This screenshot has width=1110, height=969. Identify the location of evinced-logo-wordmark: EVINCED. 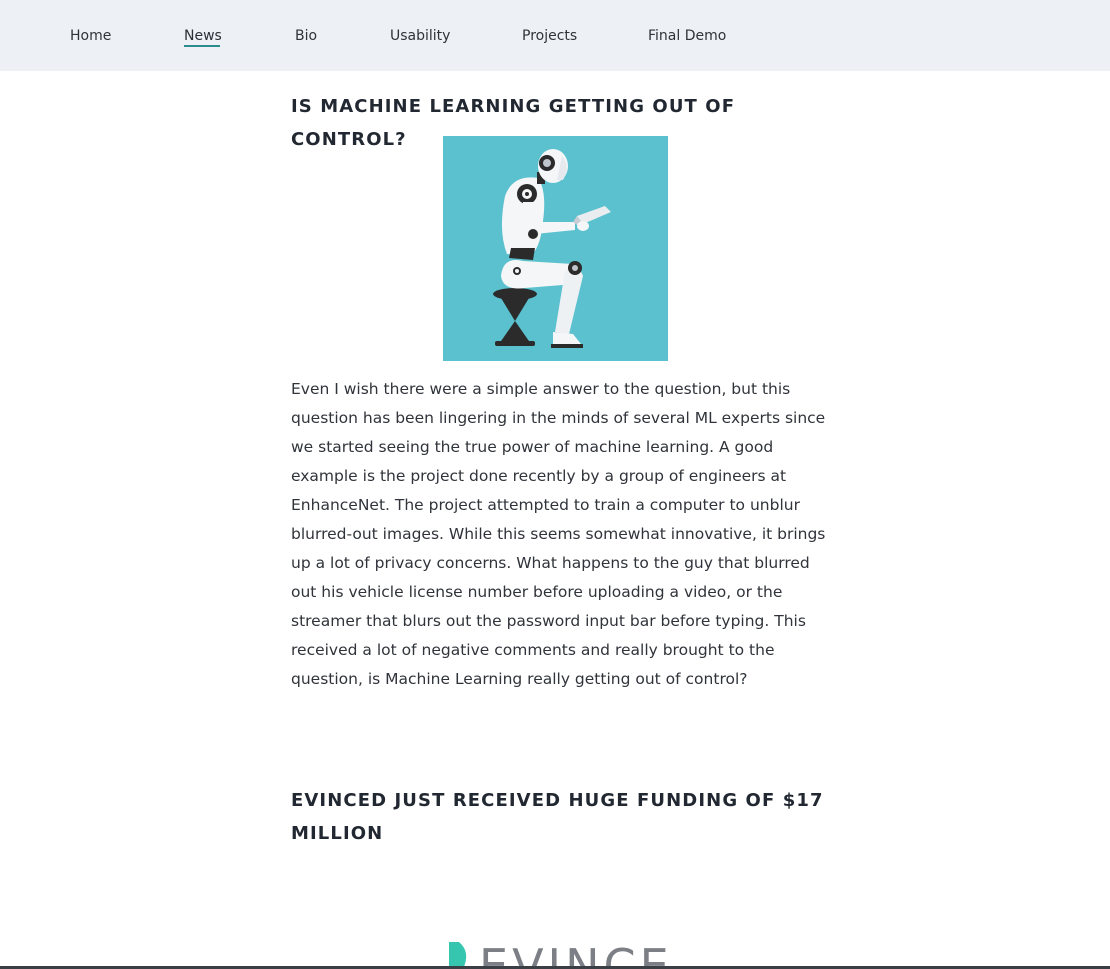
(576, 955).